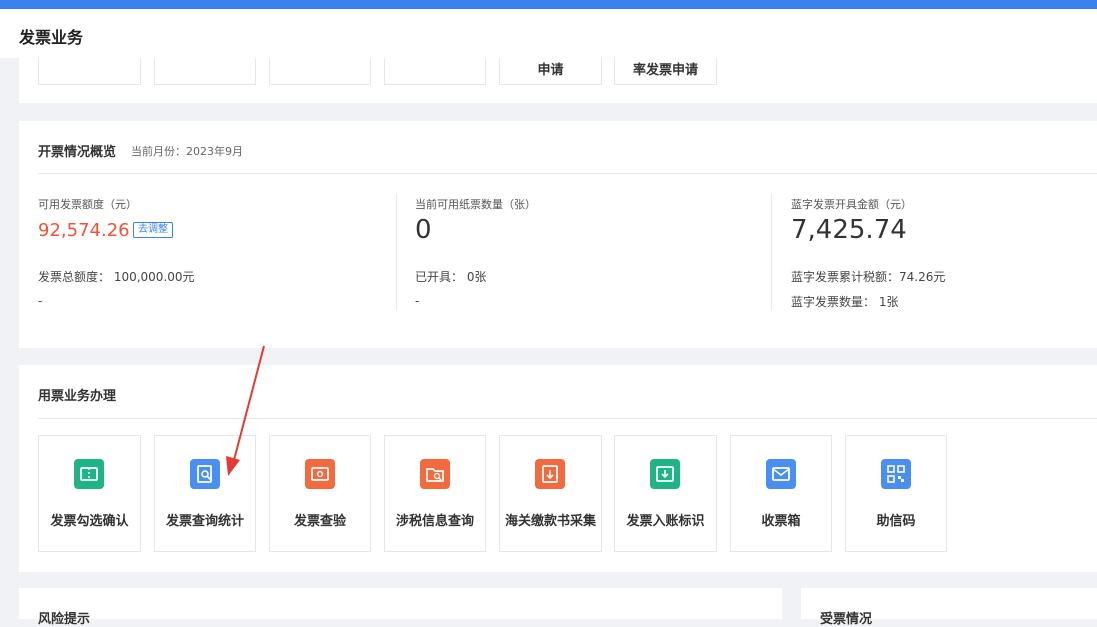 The width and height of the screenshot is (1097, 627). Describe the element at coordinates (319, 521) in the screenshot. I see `business-item-label: 发票查验` at that location.